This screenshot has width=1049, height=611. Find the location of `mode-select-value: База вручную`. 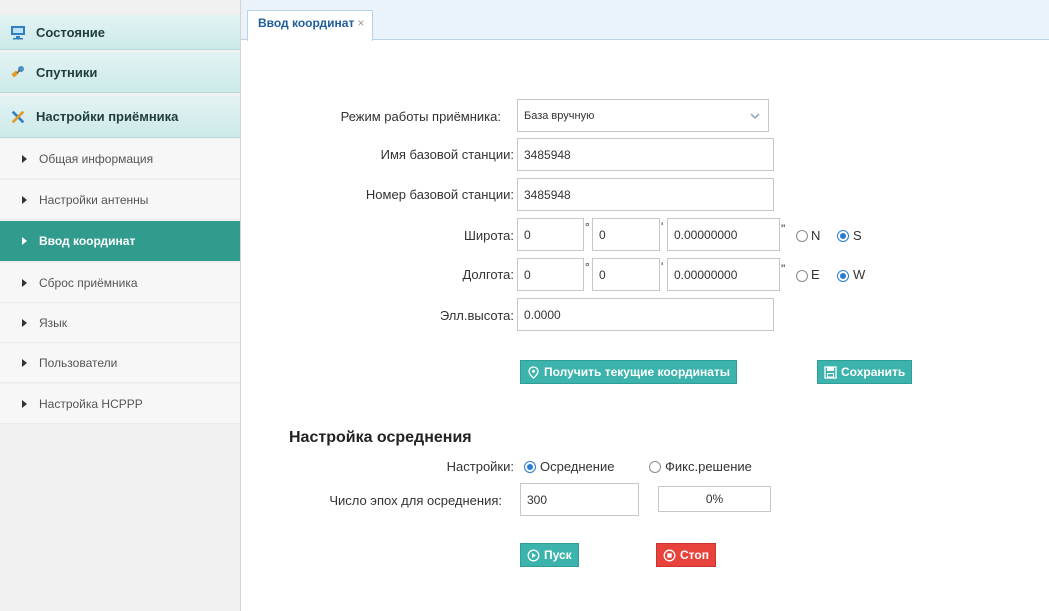

mode-select-value: База вручную is located at coordinates (559, 115).